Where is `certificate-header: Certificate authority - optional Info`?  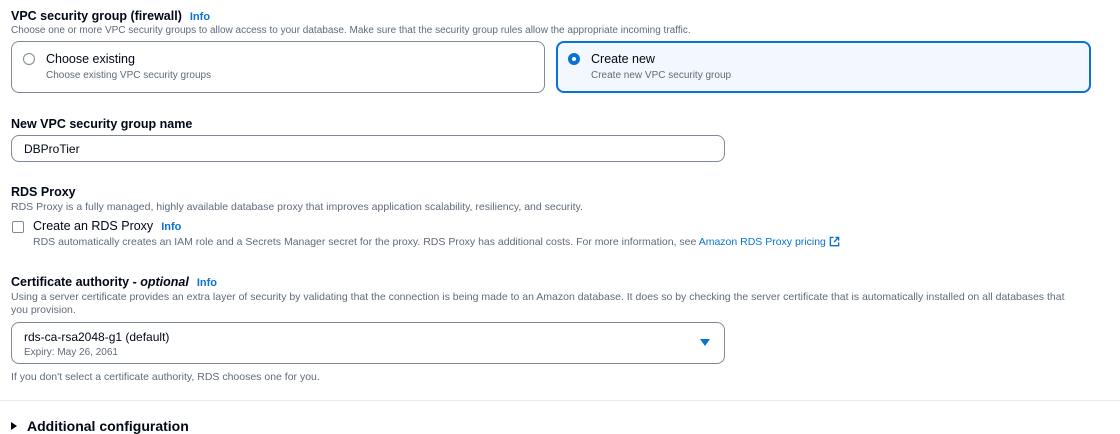
certificate-header: Certificate authority - optional Info is located at coordinates (114, 282).